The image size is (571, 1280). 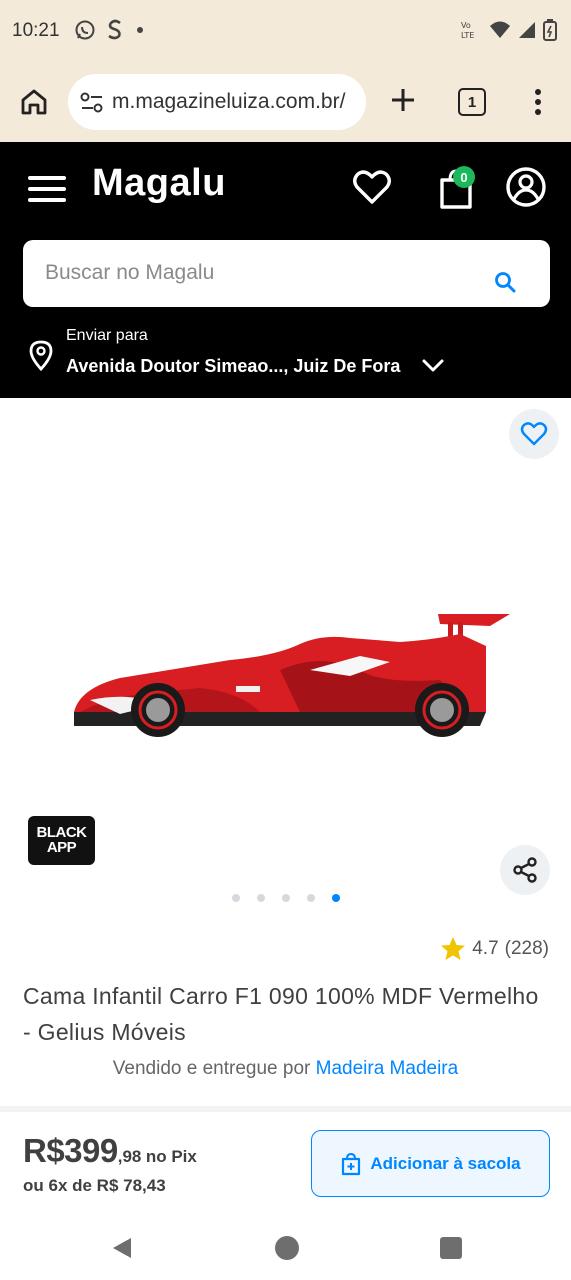 What do you see at coordinates (466, 25) in the screenshot?
I see `svg-text: Vo` at bounding box center [466, 25].